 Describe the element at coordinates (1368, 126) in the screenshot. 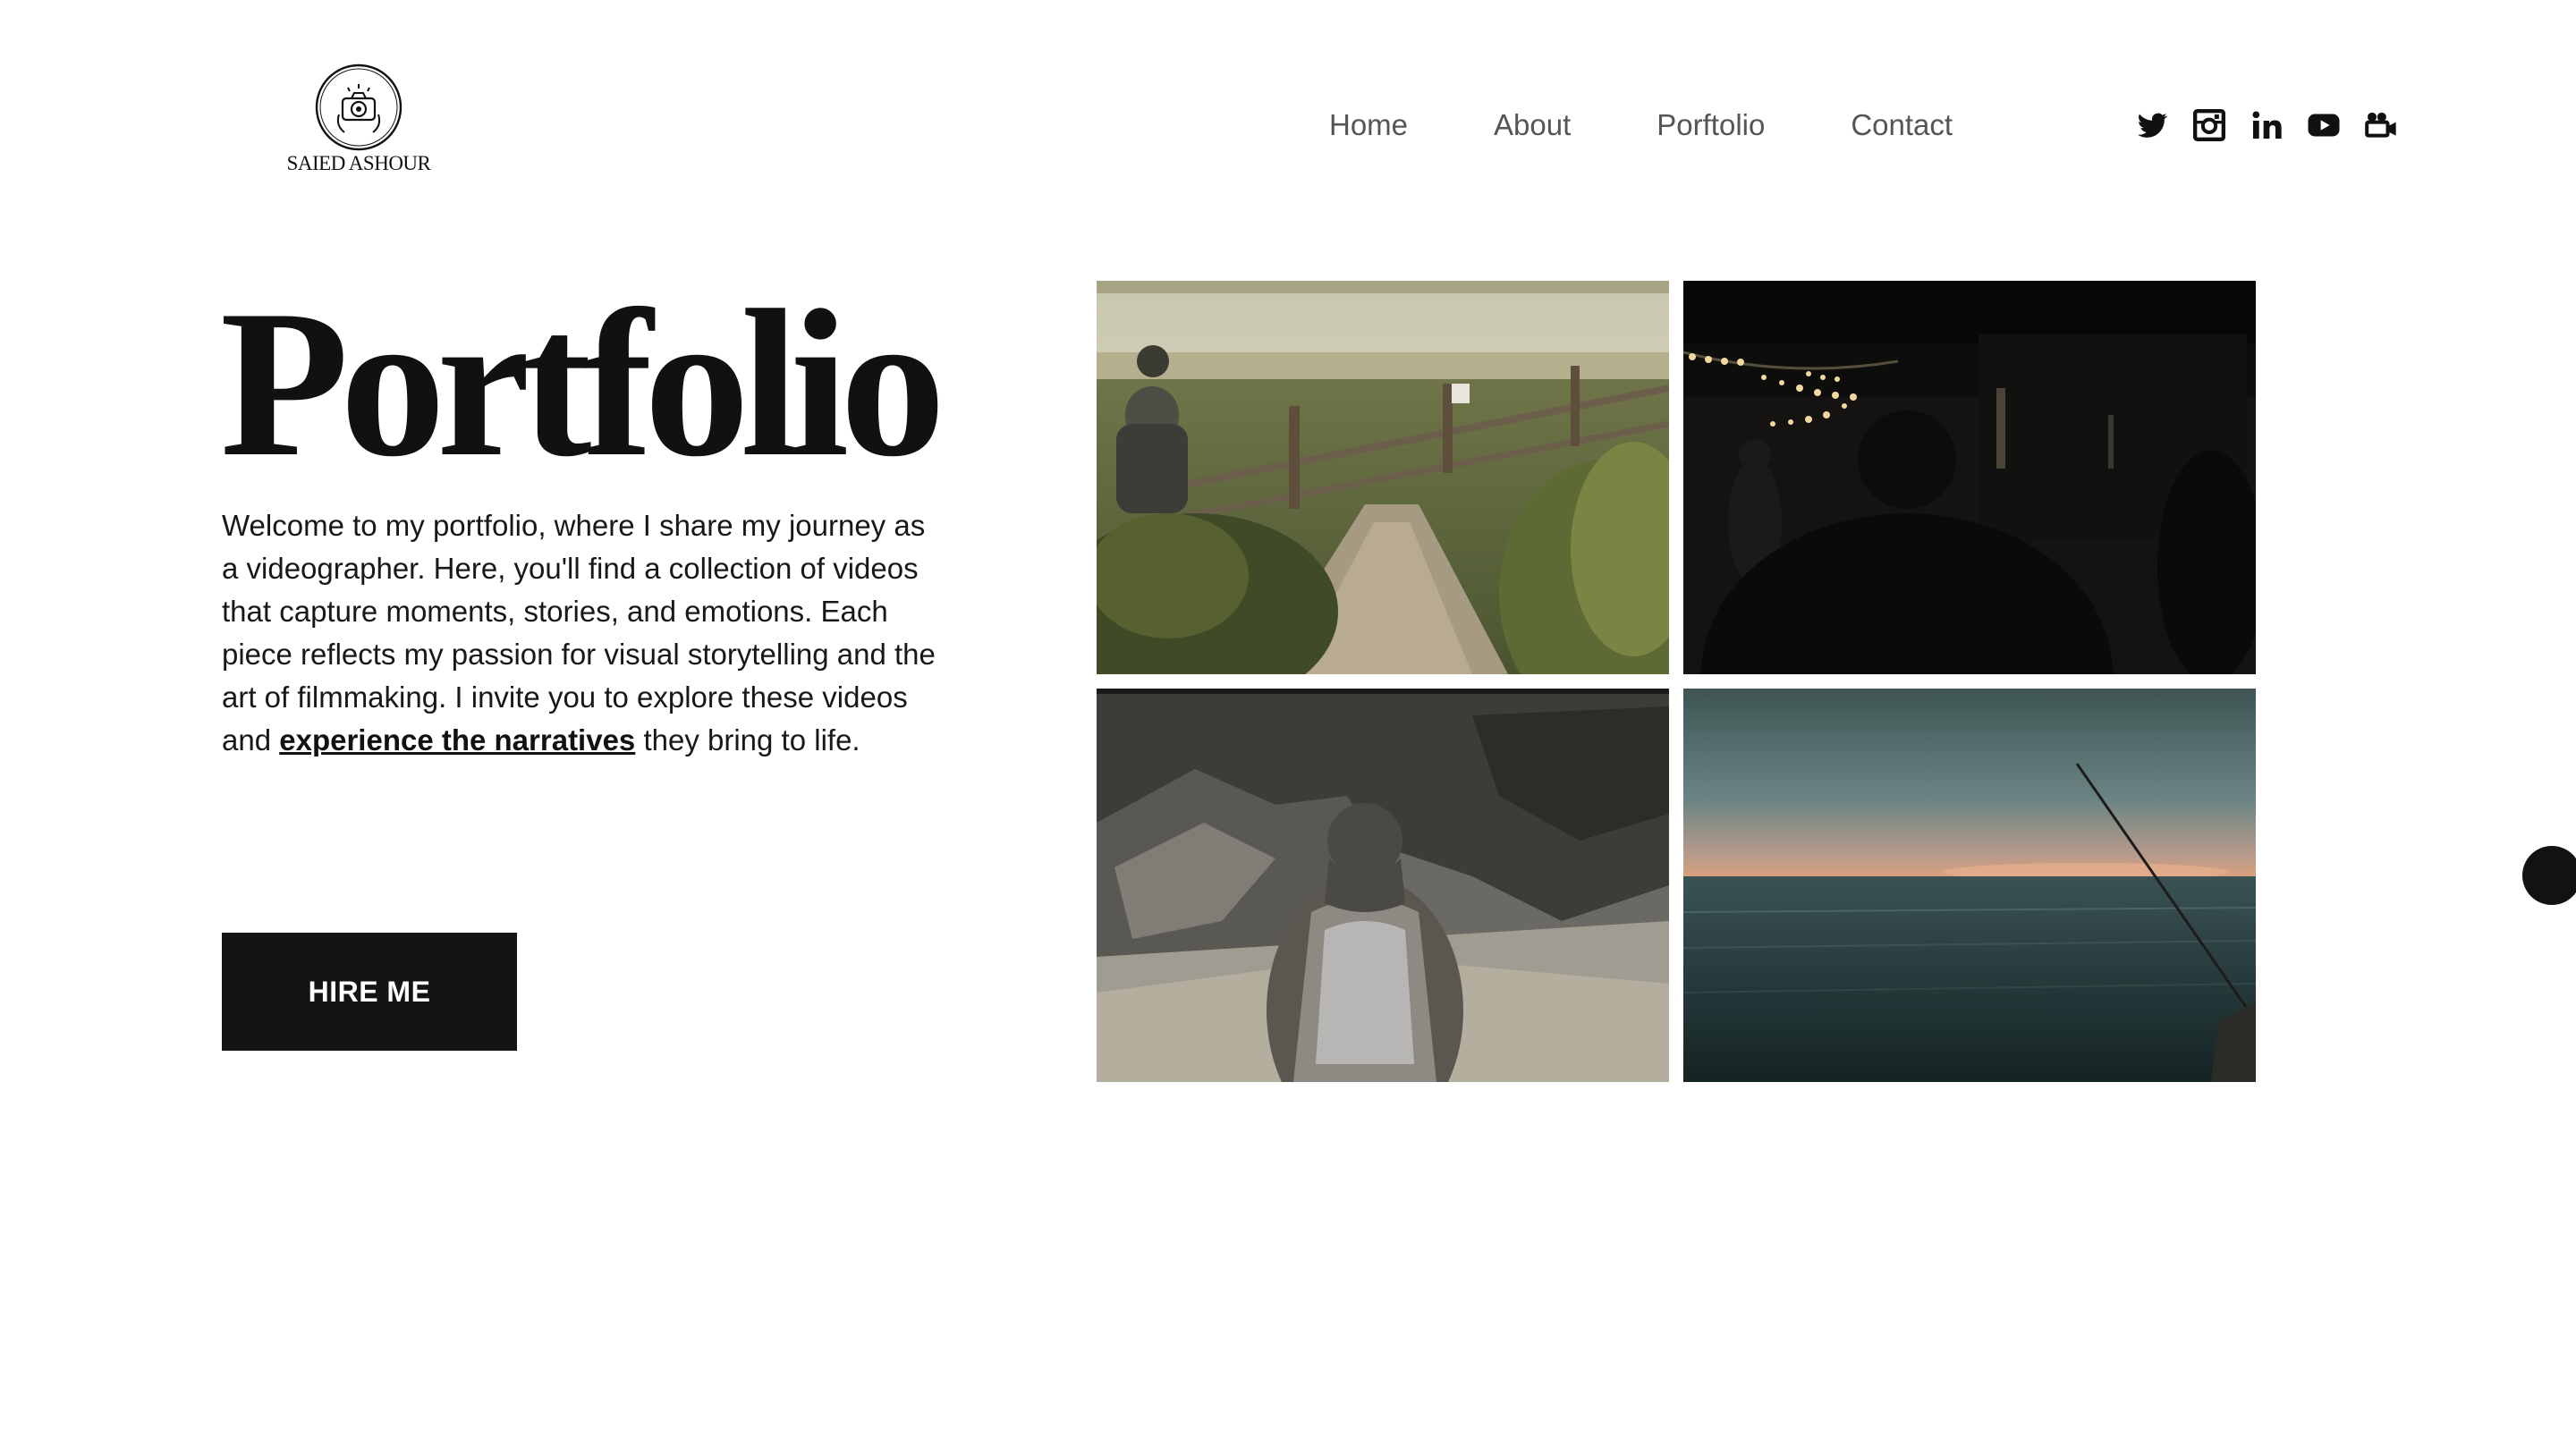

I see `nav-home: Home` at that location.